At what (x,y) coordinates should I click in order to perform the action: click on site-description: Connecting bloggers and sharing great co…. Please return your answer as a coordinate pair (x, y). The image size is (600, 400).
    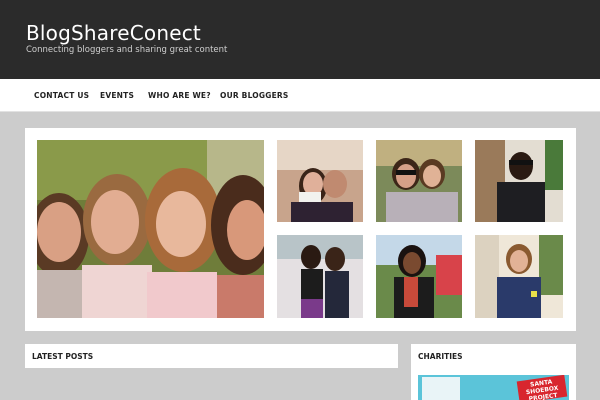
    Looking at the image, I should click on (127, 50).